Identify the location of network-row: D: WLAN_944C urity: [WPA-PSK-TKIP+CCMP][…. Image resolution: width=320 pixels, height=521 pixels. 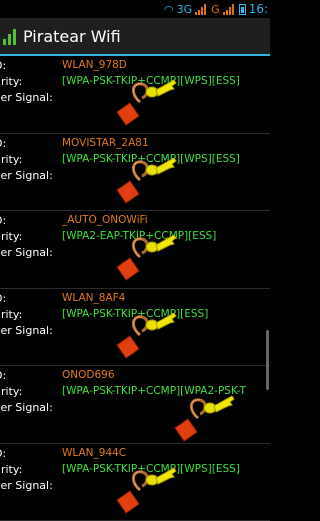
(135, 482).